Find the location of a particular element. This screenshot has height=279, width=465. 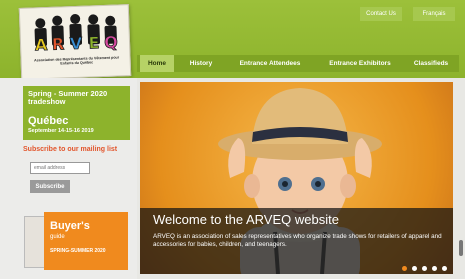

nav-classifieds: Classifieds is located at coordinates (431, 63).